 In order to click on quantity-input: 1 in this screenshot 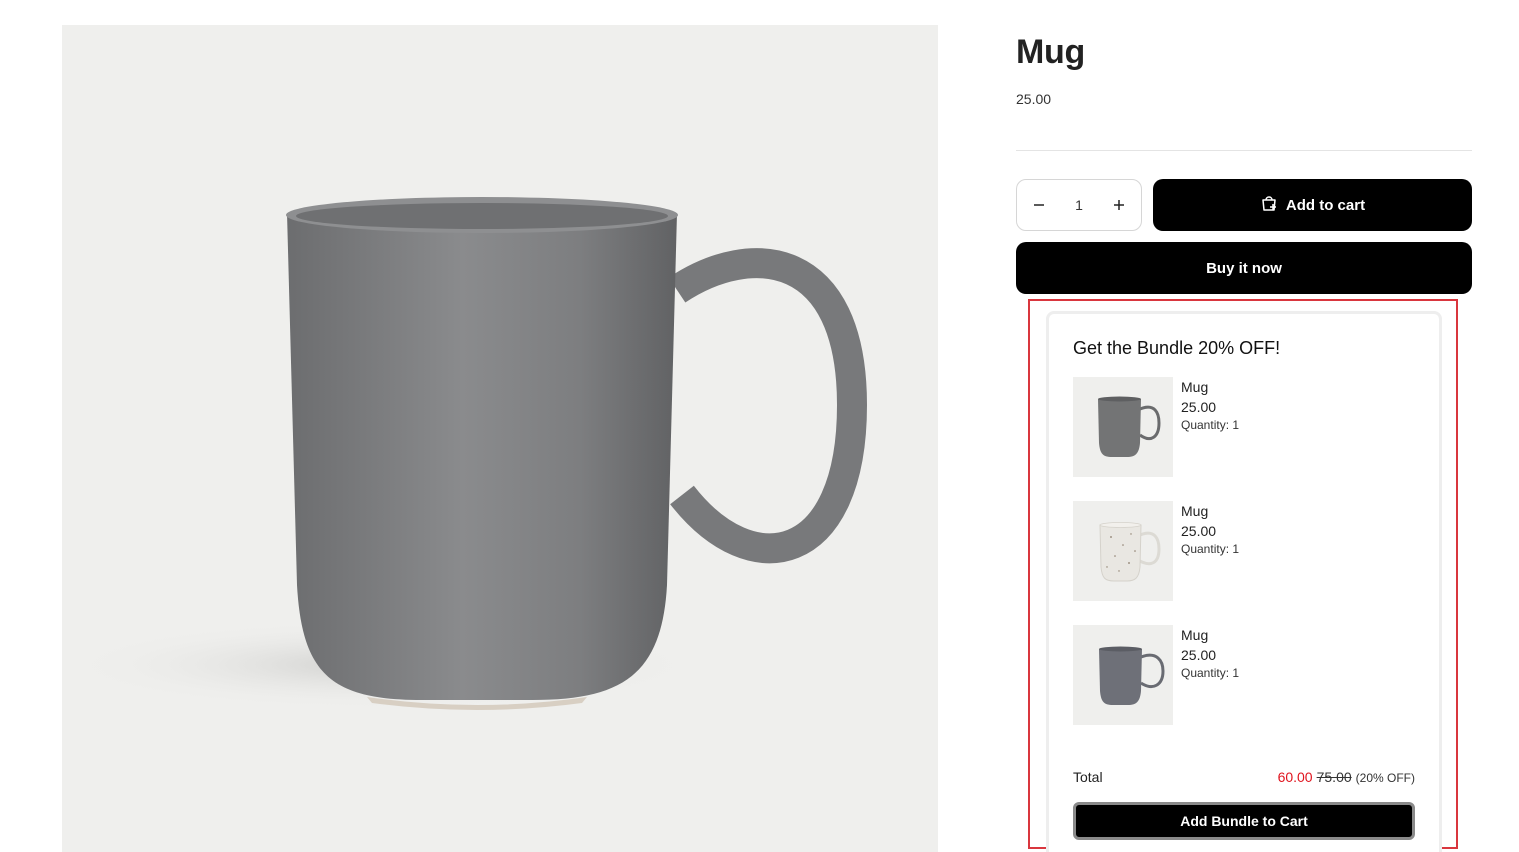, I will do `click(1079, 205)`.